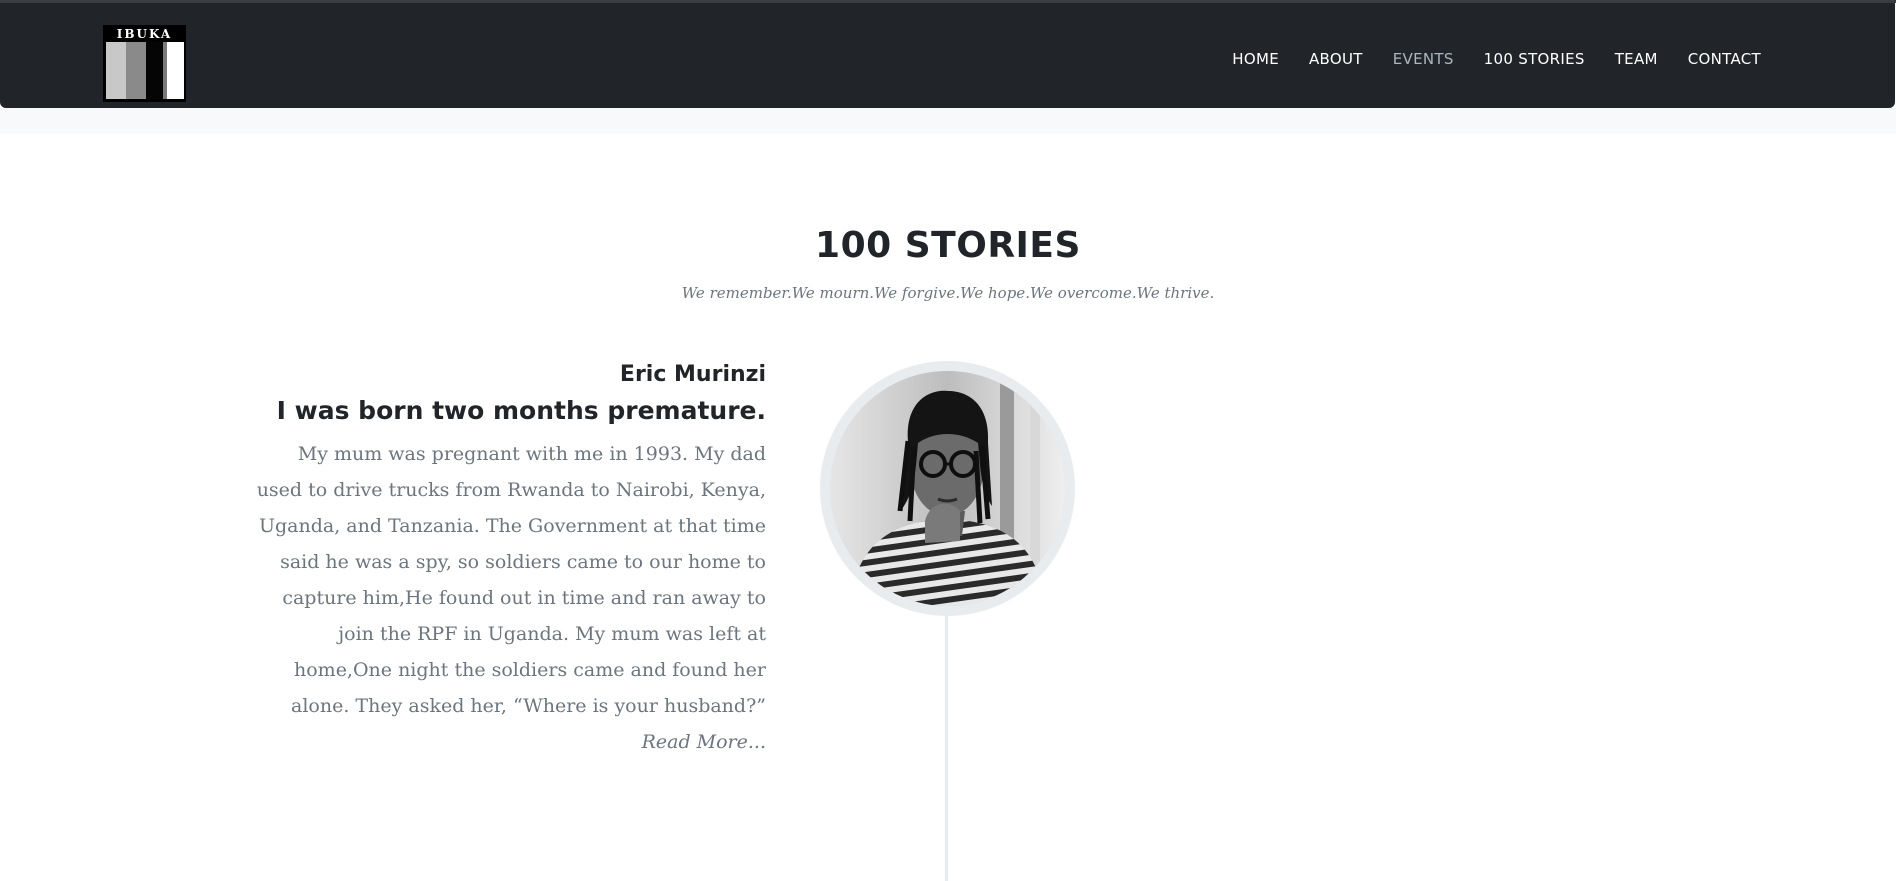 The image size is (1896, 881). I want to click on nav-100-stories: 100 STORIES, so click(1534, 59).